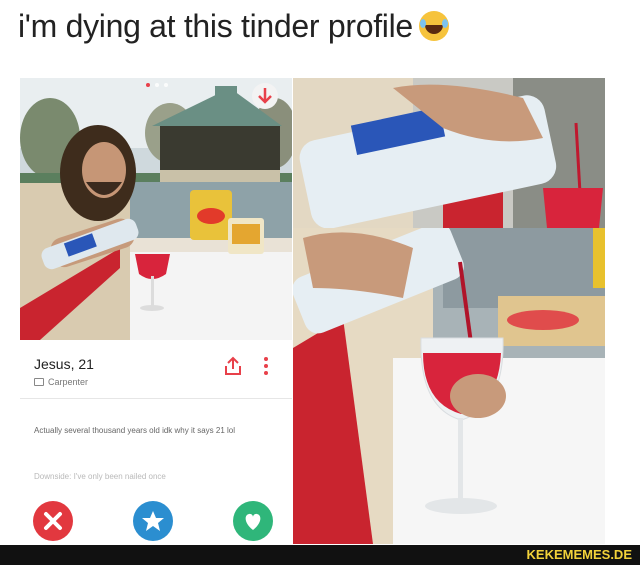 This screenshot has height=565, width=640. What do you see at coordinates (266, 366) in the screenshot?
I see `more-vertical-icon` at bounding box center [266, 366].